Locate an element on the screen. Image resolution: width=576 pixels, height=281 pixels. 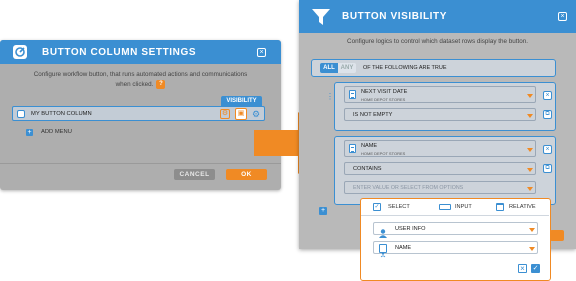
ok-button-partial is located at coordinates (557, 235).